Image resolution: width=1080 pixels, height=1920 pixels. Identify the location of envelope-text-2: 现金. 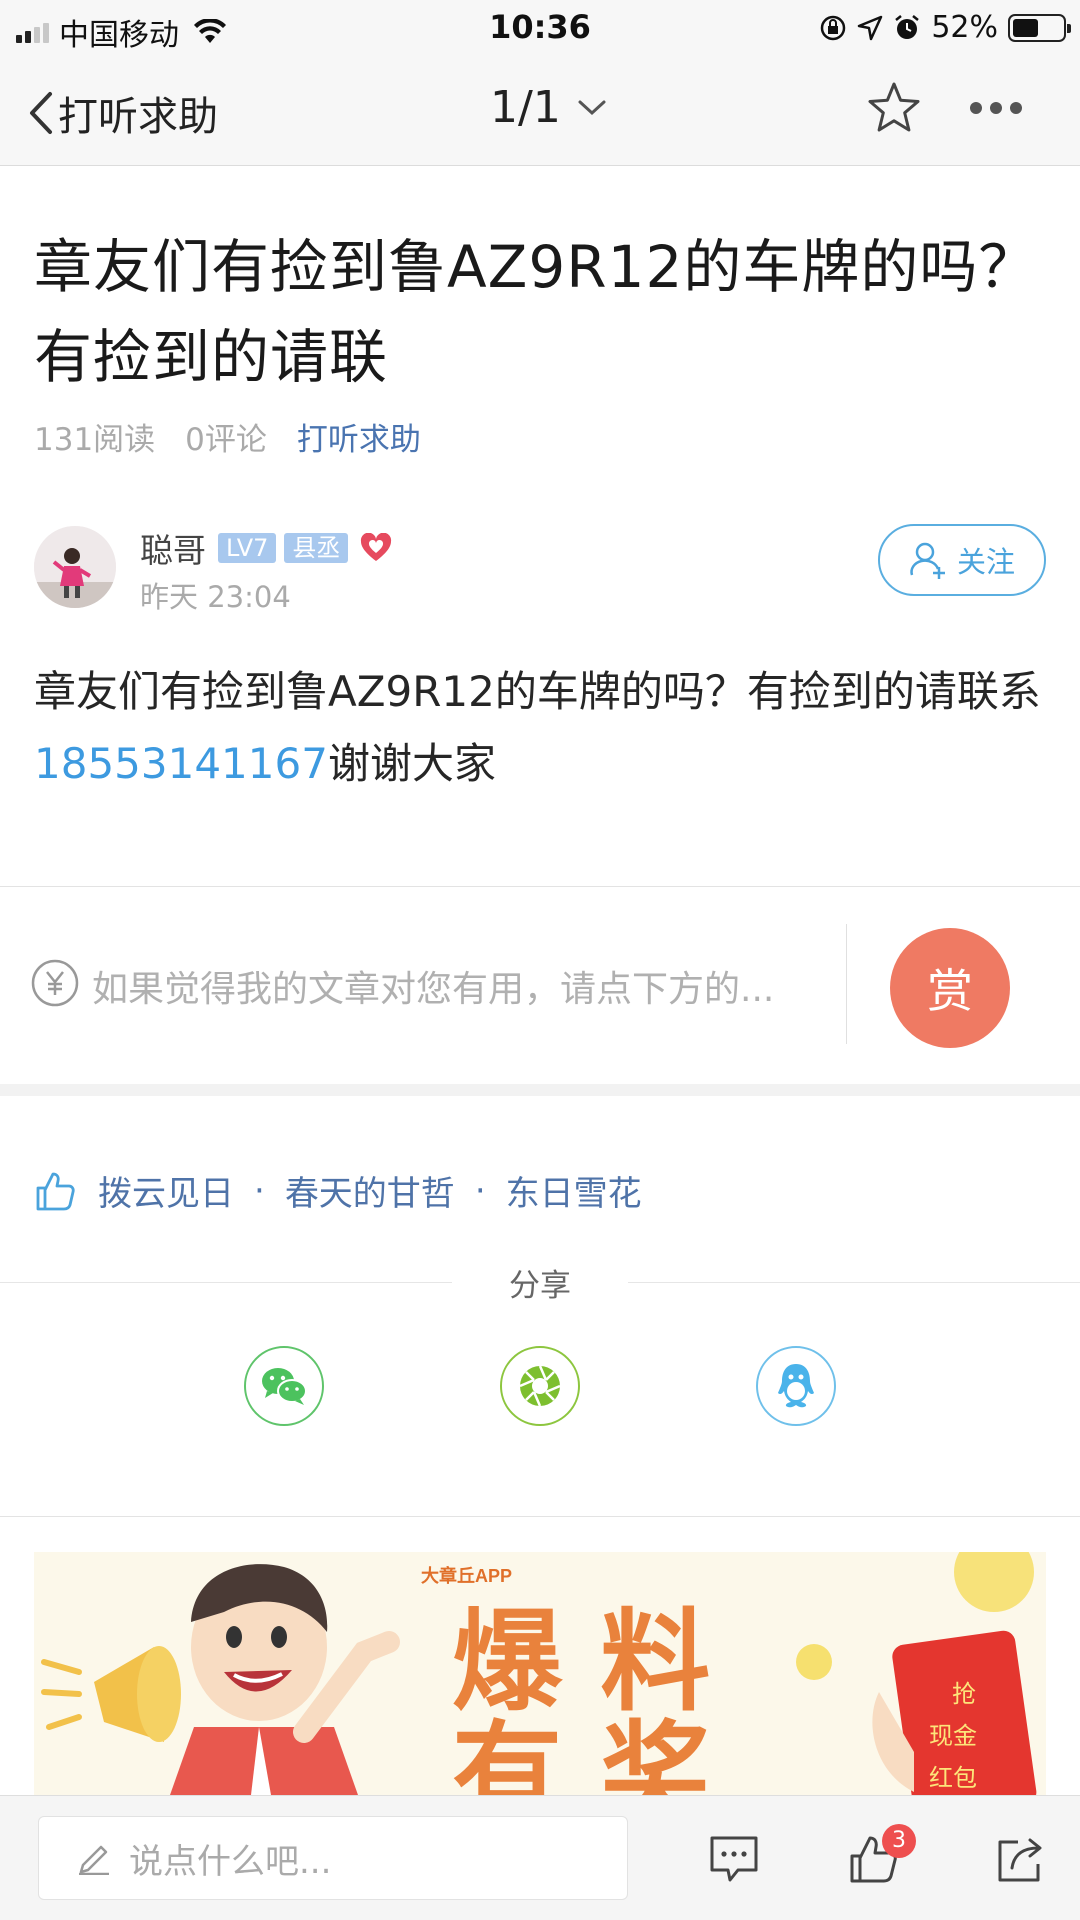
(953, 1736).